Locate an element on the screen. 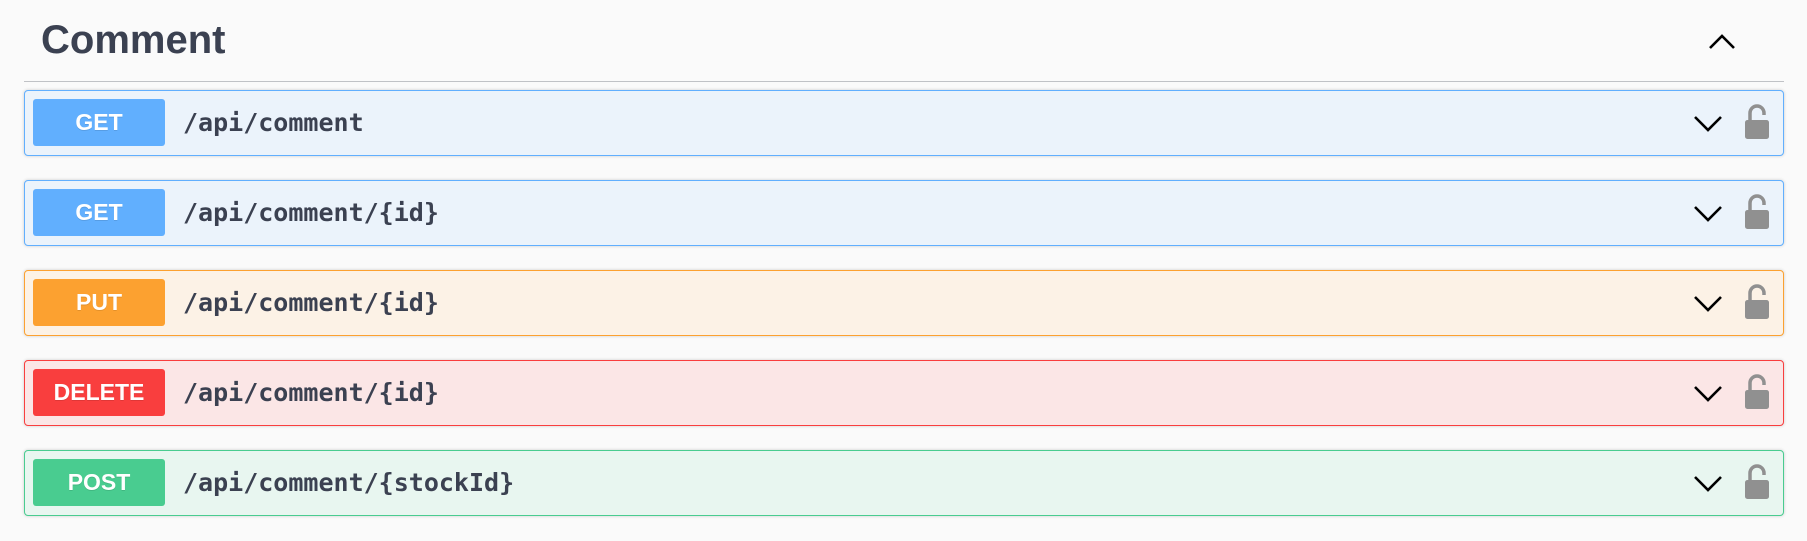  tag-title: Comment is located at coordinates (133, 40).